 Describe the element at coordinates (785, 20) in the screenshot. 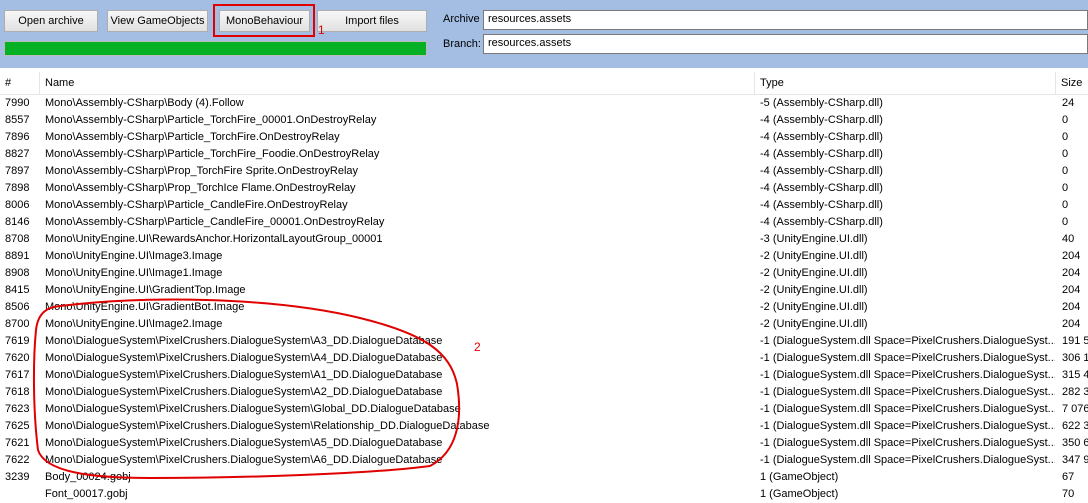

I see `archive-field: resources.assets` at that location.